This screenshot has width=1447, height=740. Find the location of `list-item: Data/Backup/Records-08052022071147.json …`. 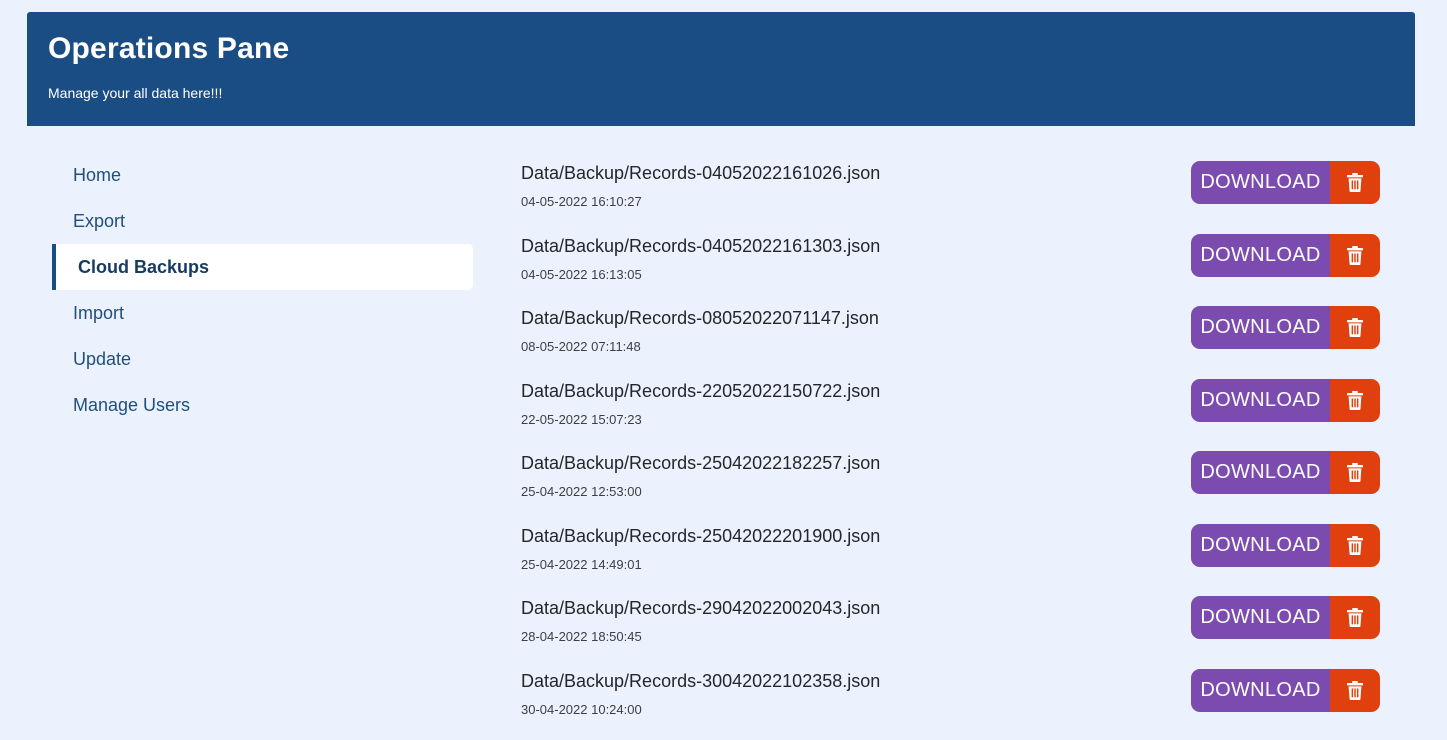

list-item: Data/Backup/Records-08052022071147.json … is located at coordinates (951, 341).